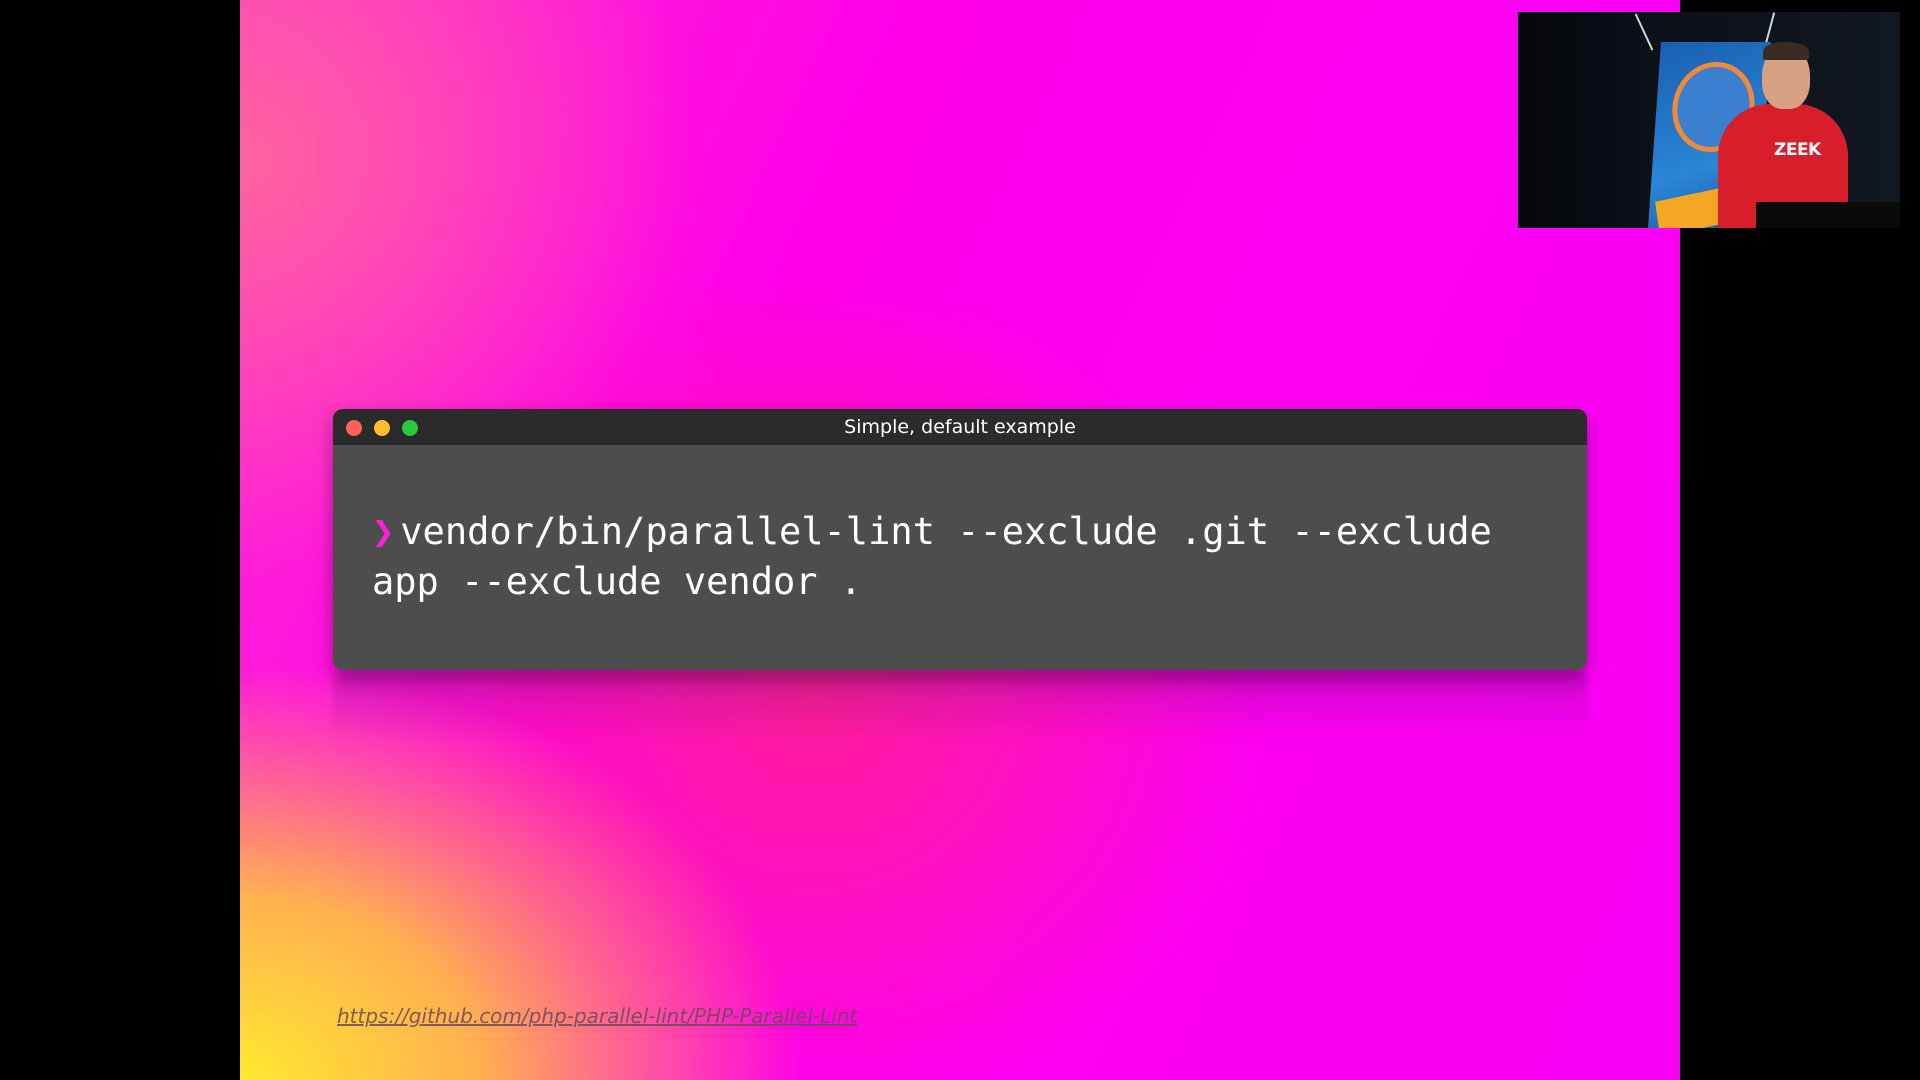 This screenshot has width=1920, height=1080. Describe the element at coordinates (1709, 120) in the screenshot. I see `speaker-webcam-feed: ZEEK` at that location.